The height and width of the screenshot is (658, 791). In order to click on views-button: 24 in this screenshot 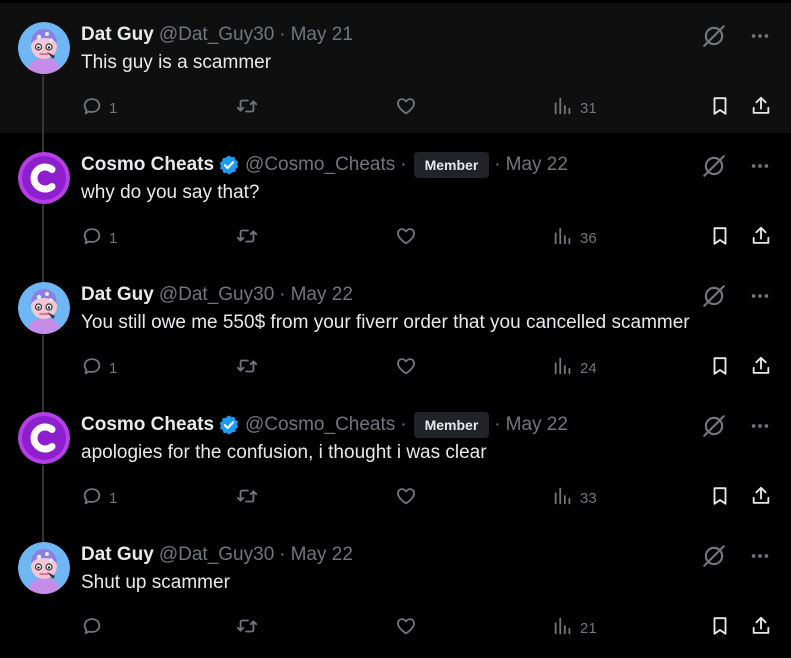, I will do `click(574, 368)`.